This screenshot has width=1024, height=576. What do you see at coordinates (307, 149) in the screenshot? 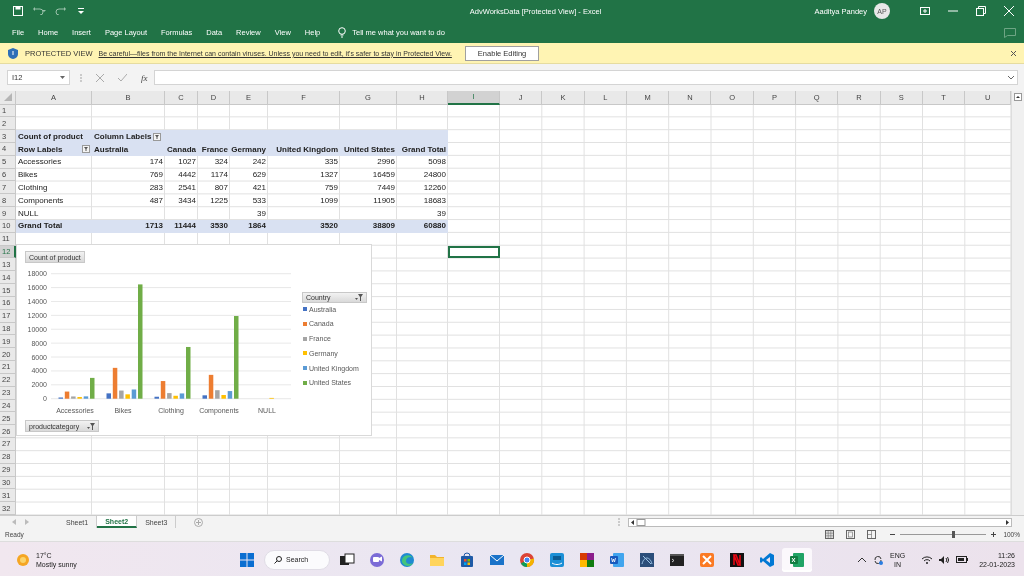
I see `table-cell-text: United Kingdom` at bounding box center [307, 149].